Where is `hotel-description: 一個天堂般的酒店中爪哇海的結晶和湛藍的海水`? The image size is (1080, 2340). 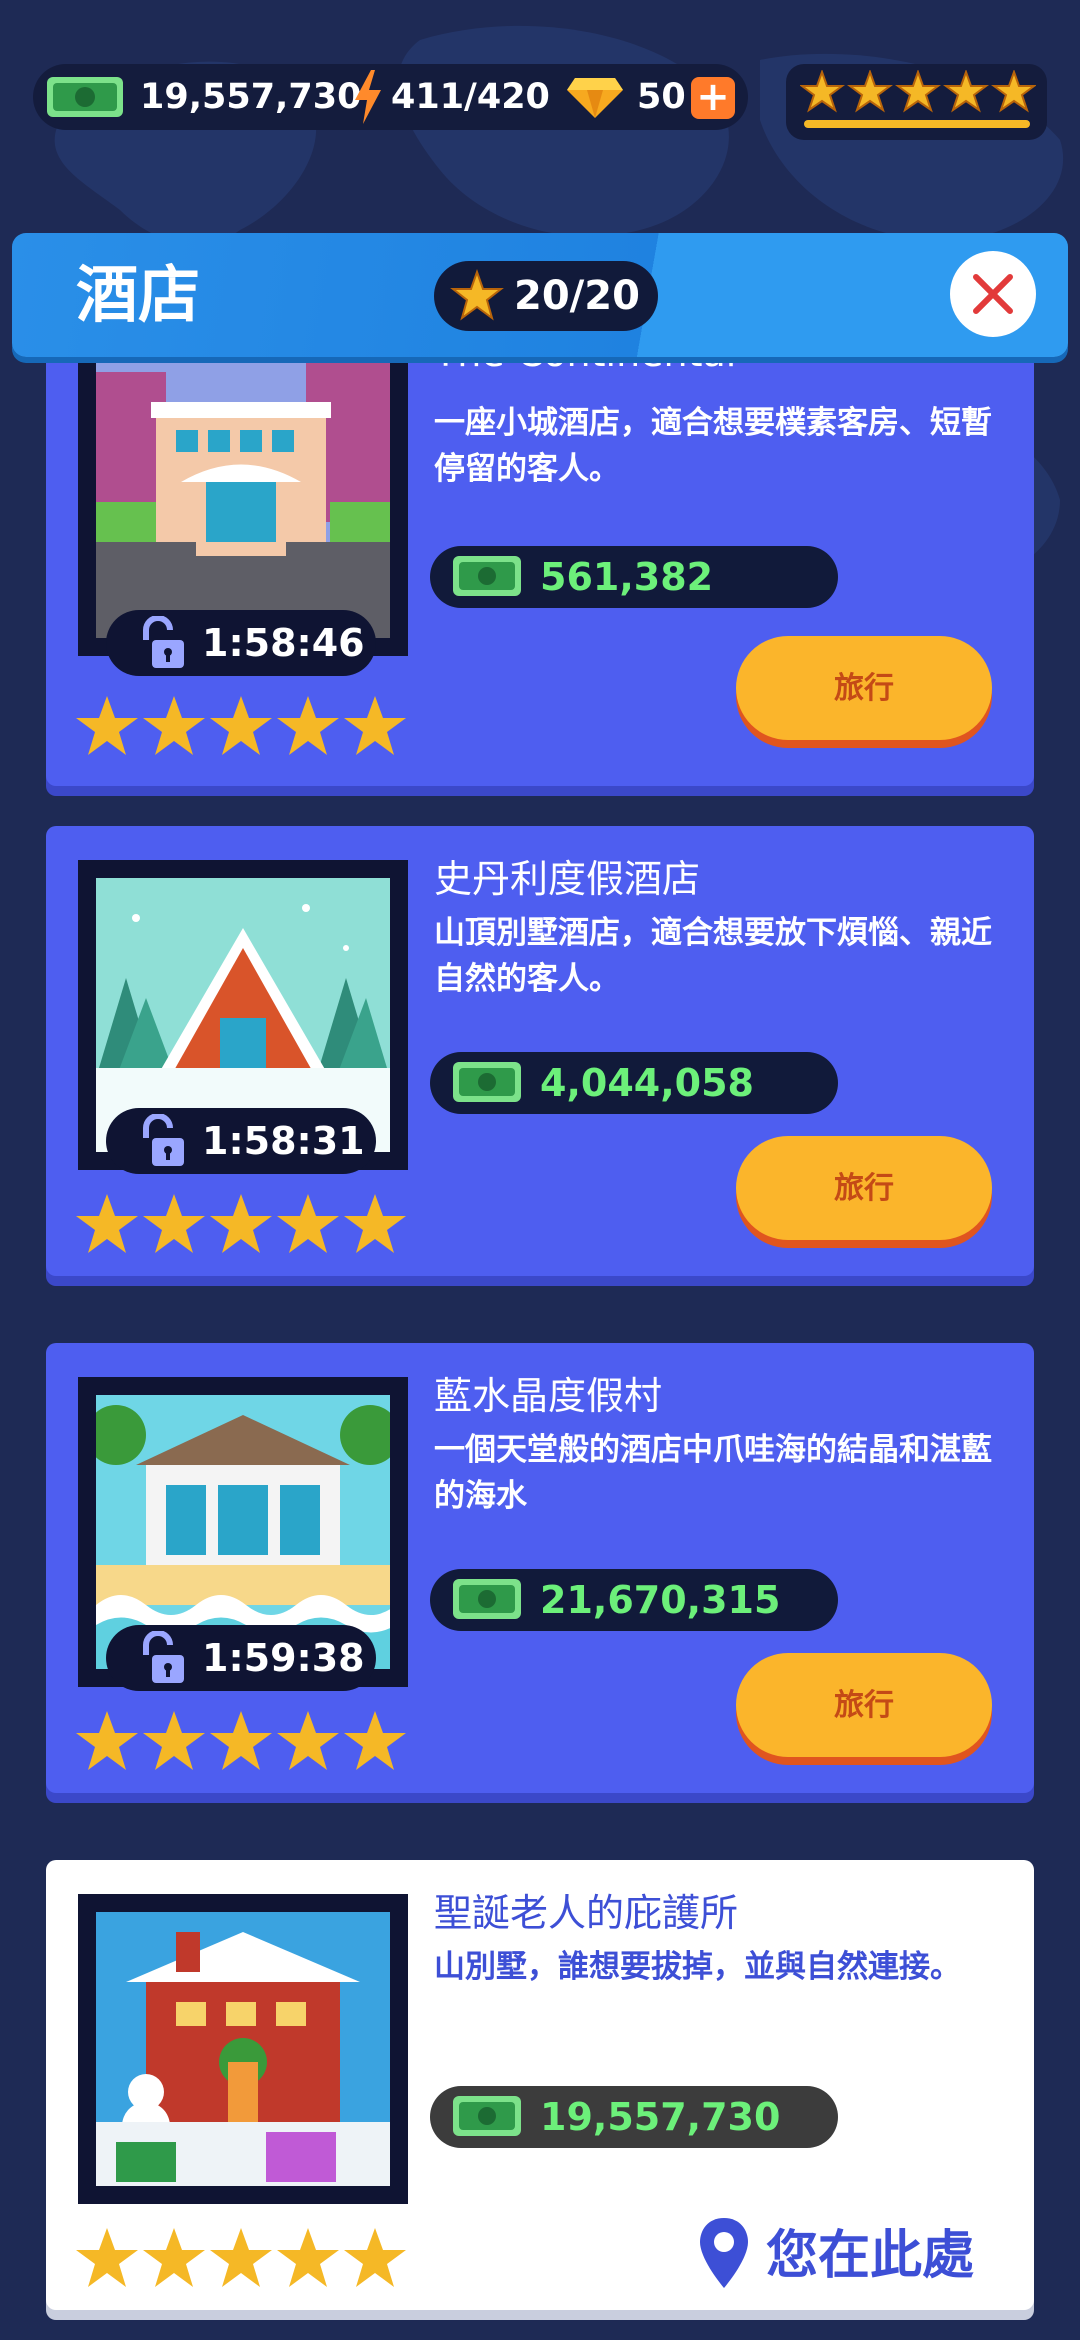 hotel-description: 一個天堂般的酒店中爪哇海的結晶和湛藍的海水 is located at coordinates (713, 1473).